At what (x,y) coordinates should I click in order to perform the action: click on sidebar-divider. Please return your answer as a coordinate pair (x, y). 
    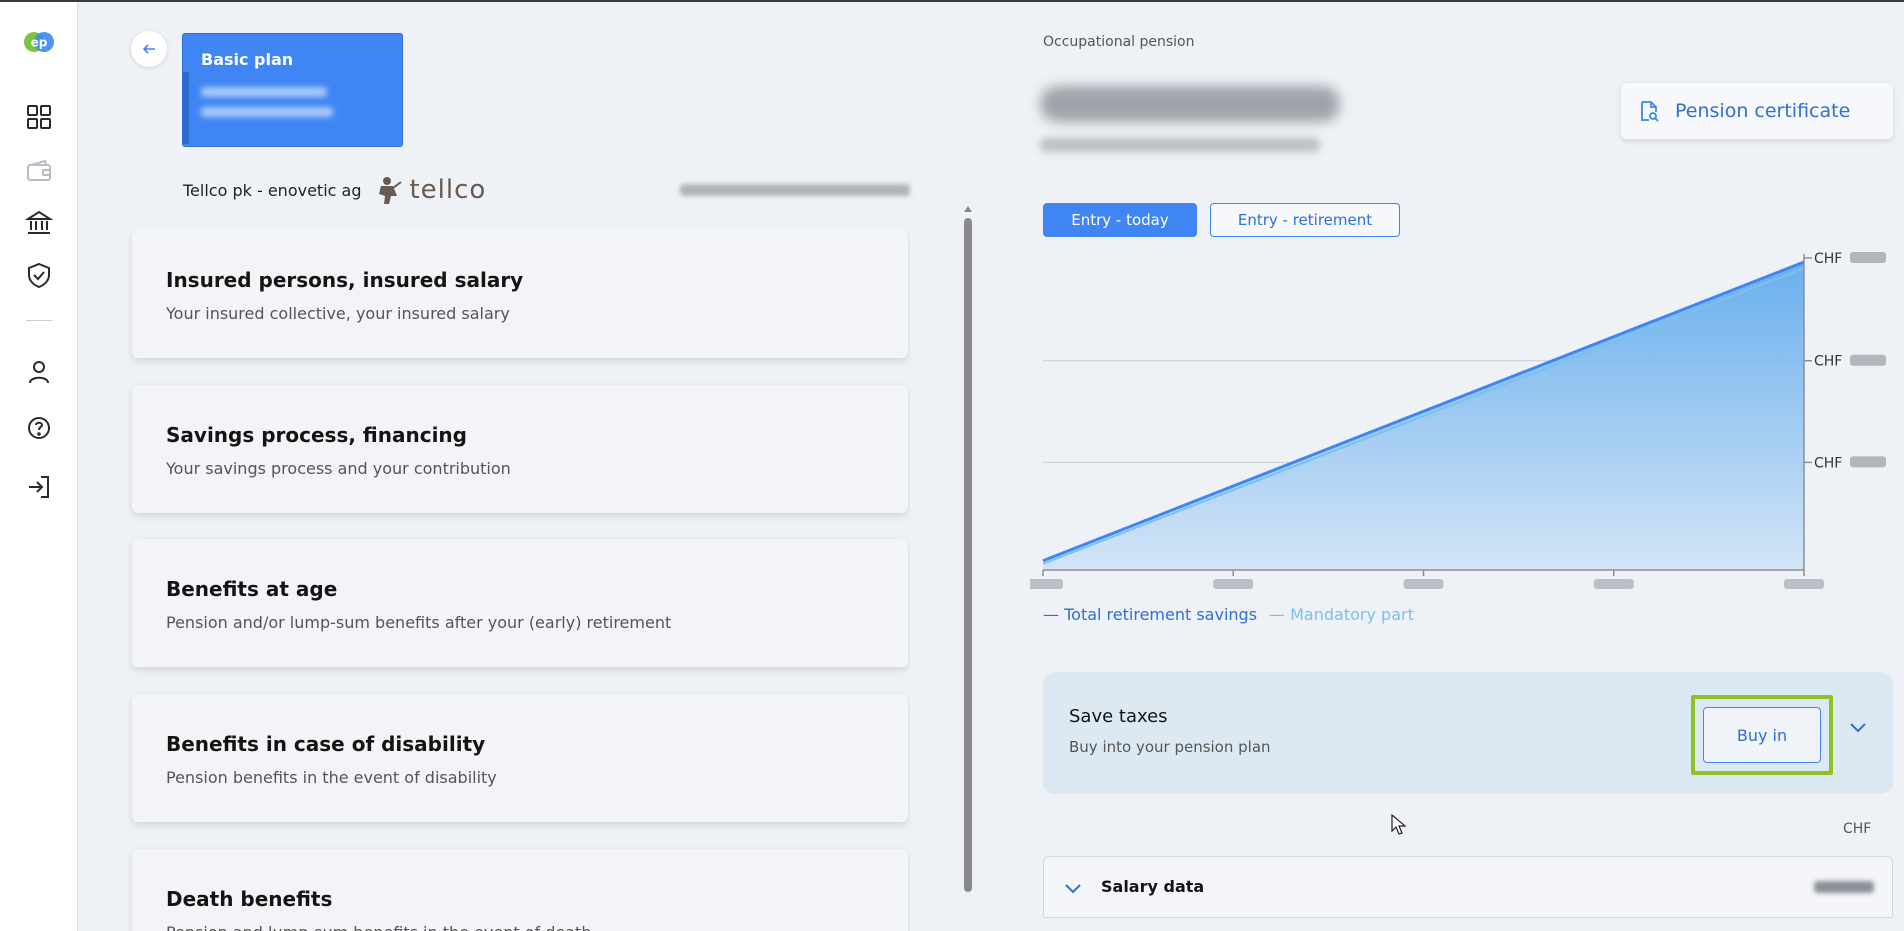
    Looking at the image, I should click on (39, 320).